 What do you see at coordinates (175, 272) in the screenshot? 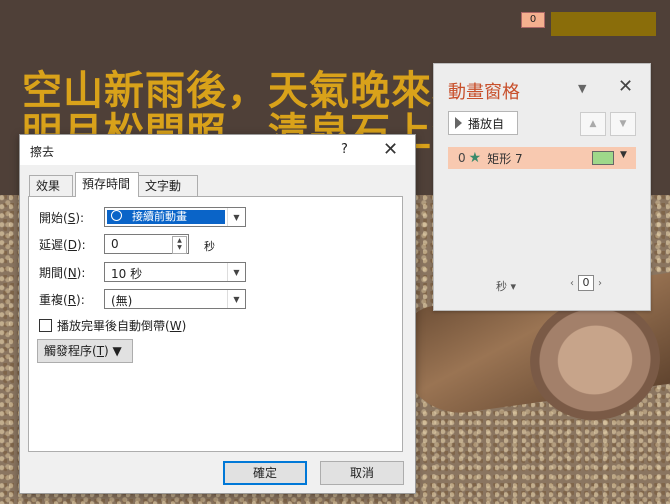
I see `duration-select: 10 秒 ▼` at bounding box center [175, 272].